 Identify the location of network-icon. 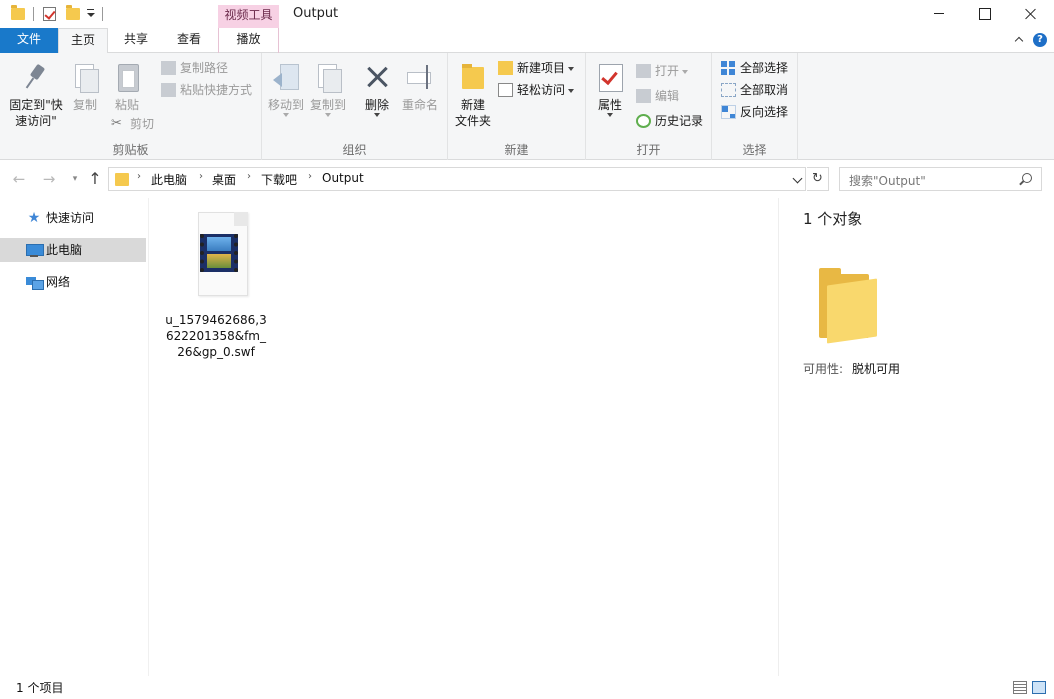
(35, 282).